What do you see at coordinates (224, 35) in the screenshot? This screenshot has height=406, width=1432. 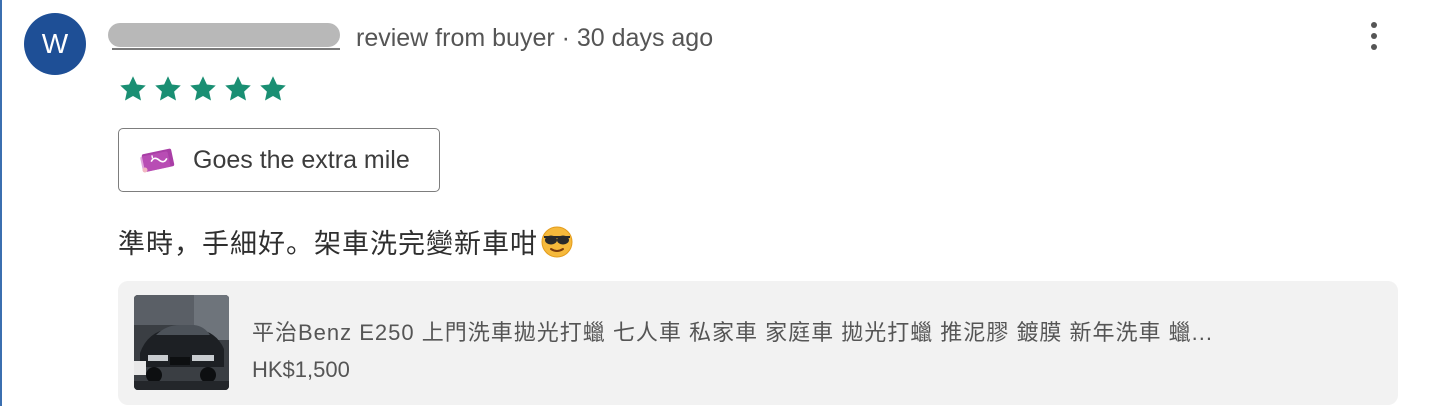 I see `username-redaction` at bounding box center [224, 35].